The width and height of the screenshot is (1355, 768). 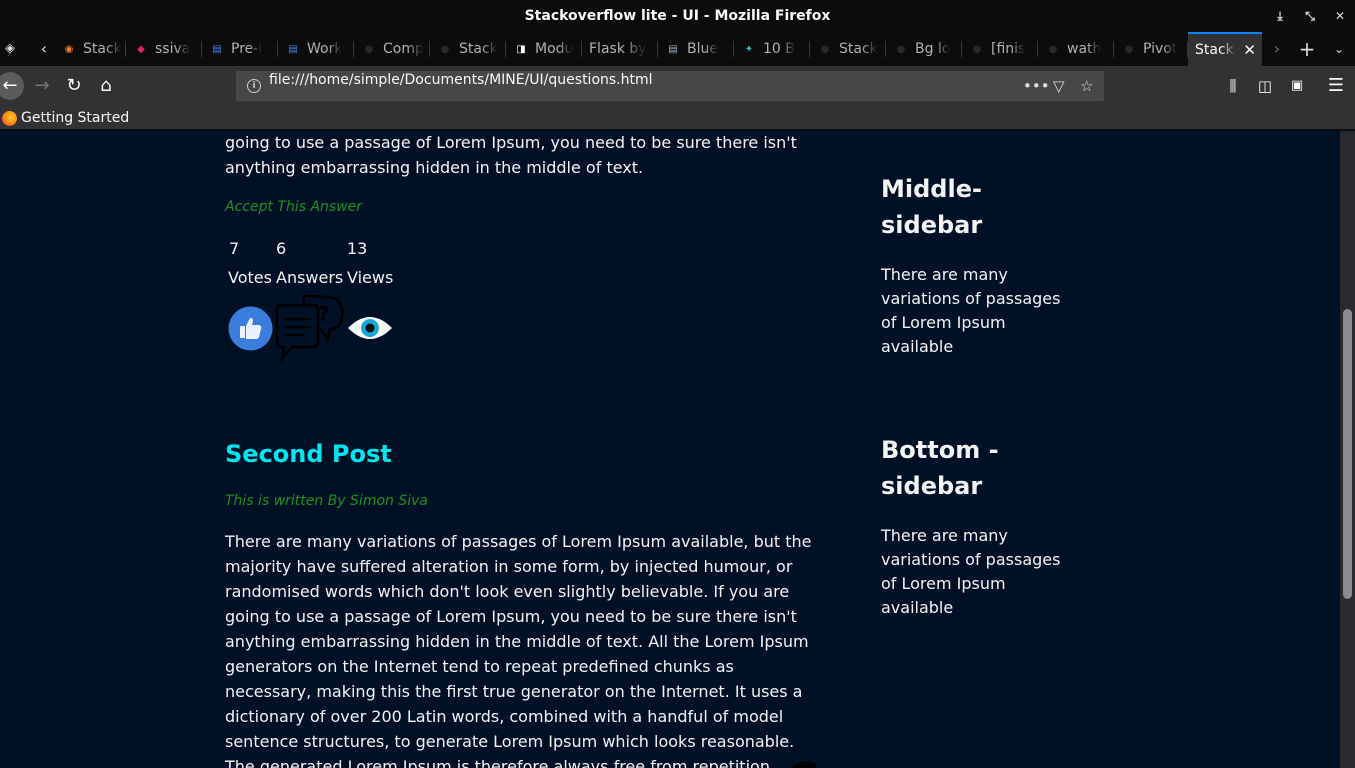 What do you see at coordinates (12, 86) in the screenshot?
I see `back-button: ←` at bounding box center [12, 86].